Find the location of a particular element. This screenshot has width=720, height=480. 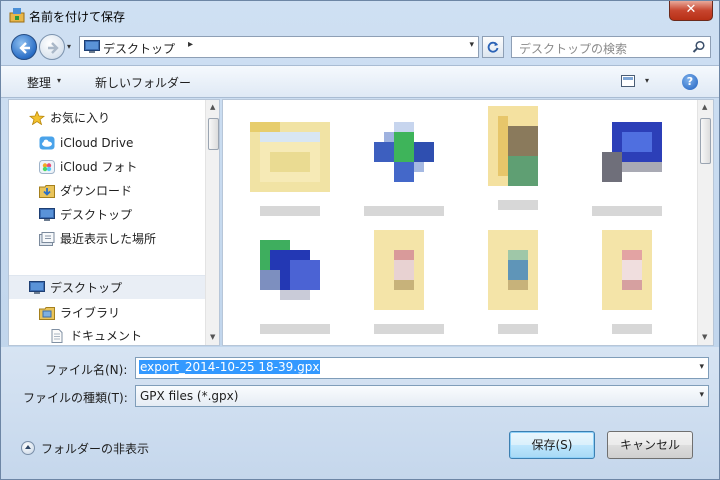

filename-label: ファイル名(N): is located at coordinates (86, 370).